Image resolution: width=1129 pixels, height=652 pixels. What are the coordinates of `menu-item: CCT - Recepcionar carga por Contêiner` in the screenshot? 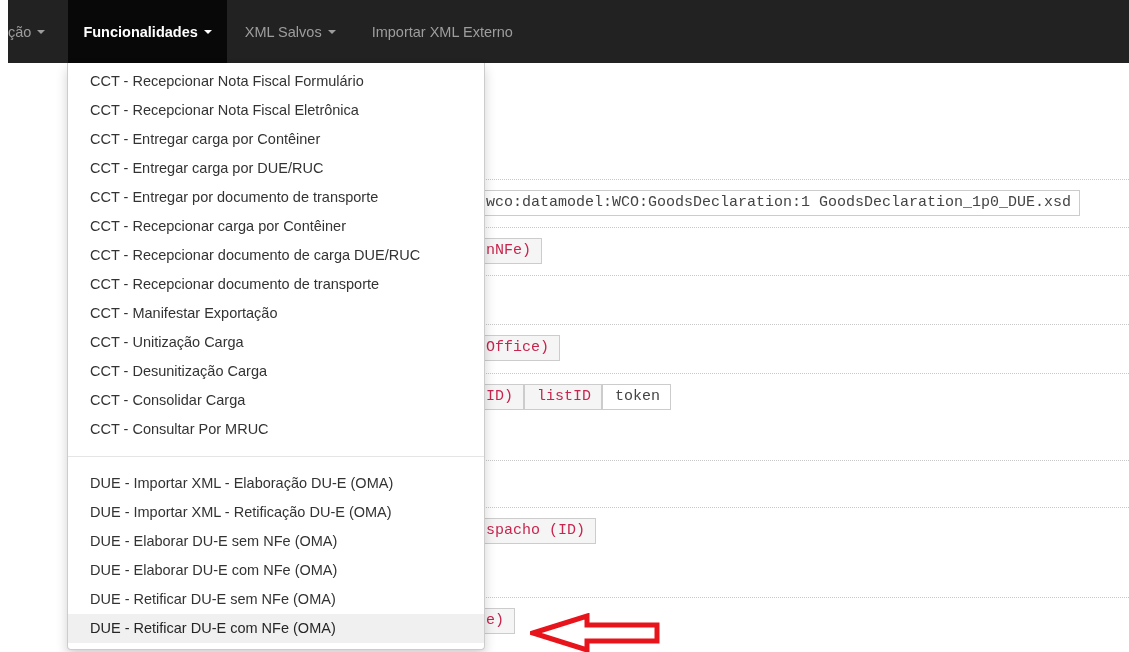 It's located at (276, 226).